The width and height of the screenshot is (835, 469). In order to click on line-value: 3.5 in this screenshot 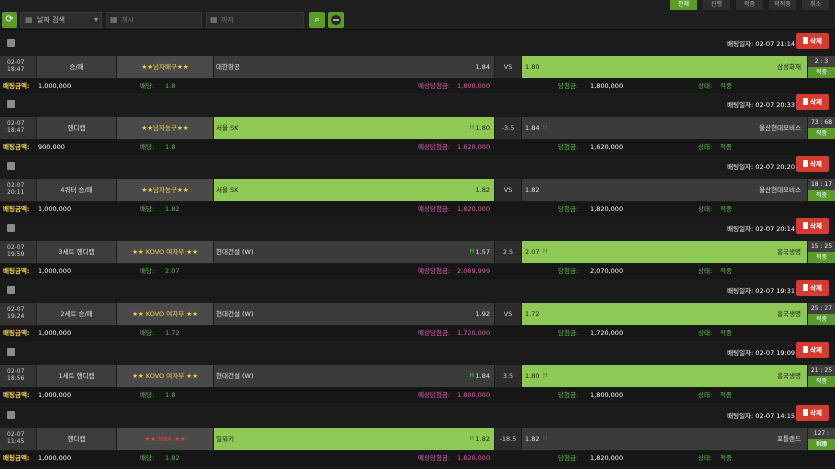, I will do `click(508, 376)`.